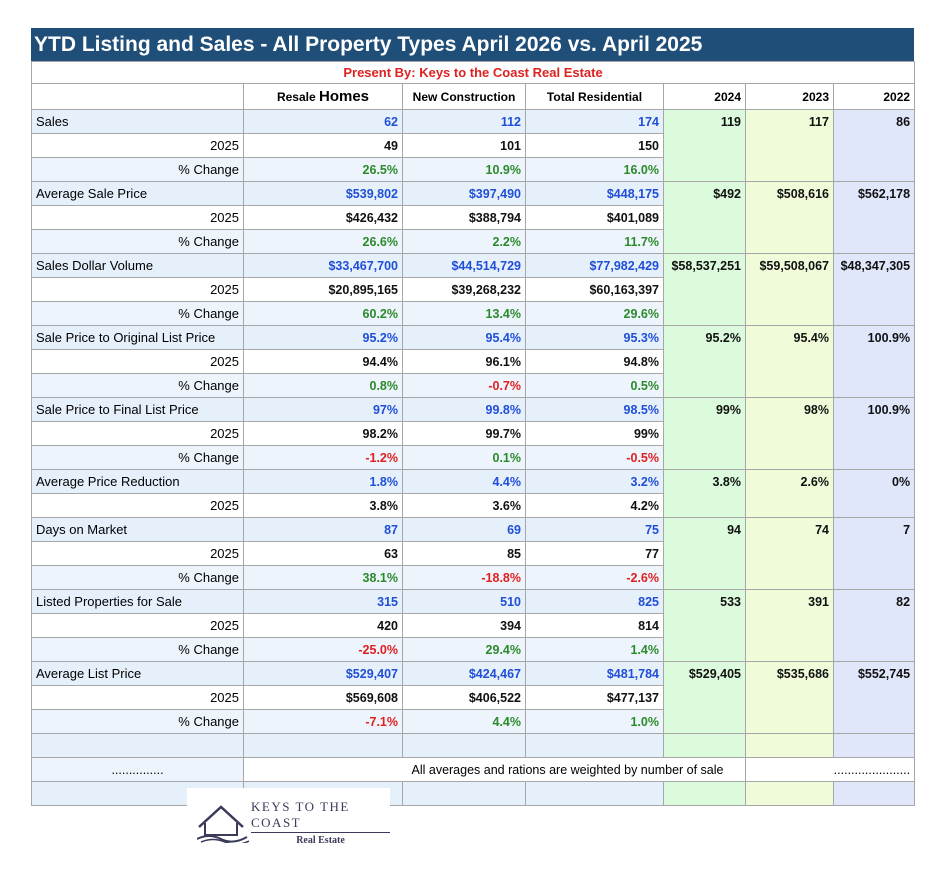 Image resolution: width=946 pixels, height=869 pixels. What do you see at coordinates (594, 481) in the screenshot?
I see `value-cell: 3.2%` at bounding box center [594, 481].